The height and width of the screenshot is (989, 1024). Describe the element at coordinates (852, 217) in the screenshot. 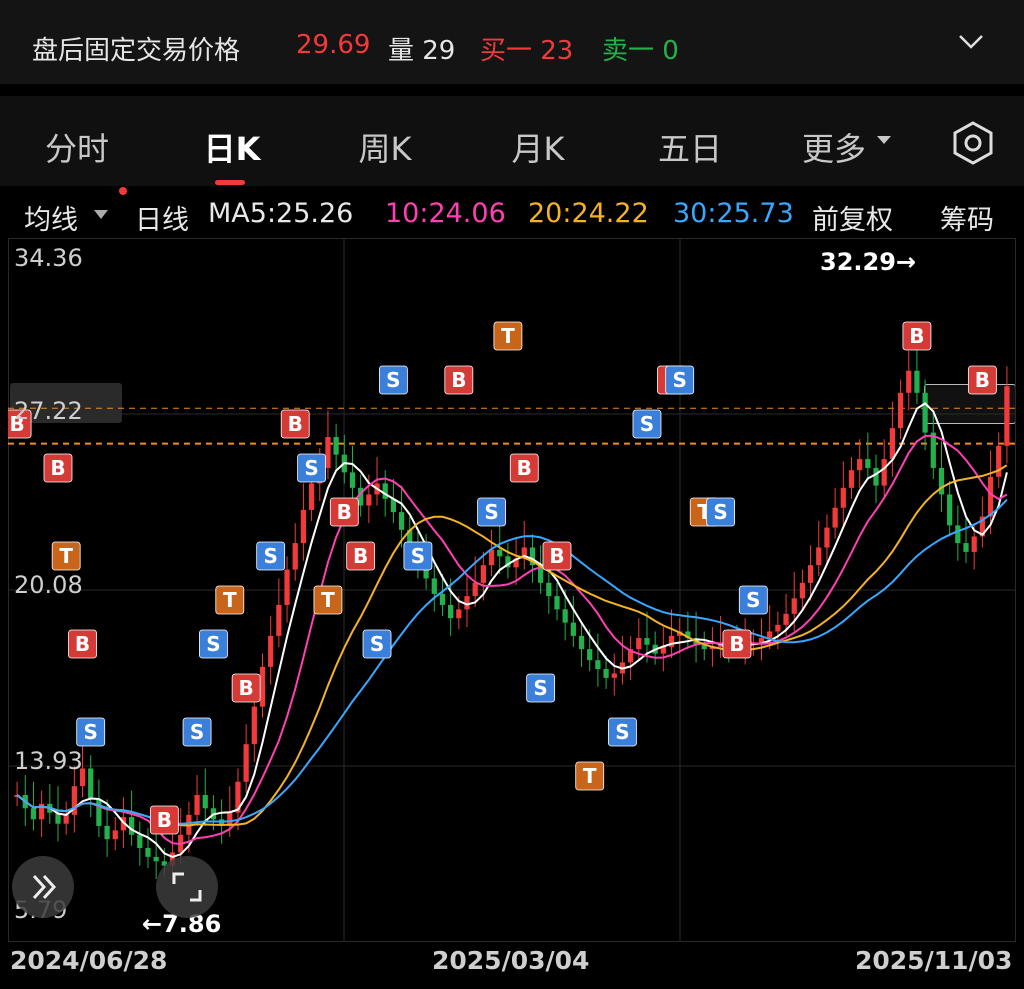

I see `adjustment-label: 前复权` at that location.